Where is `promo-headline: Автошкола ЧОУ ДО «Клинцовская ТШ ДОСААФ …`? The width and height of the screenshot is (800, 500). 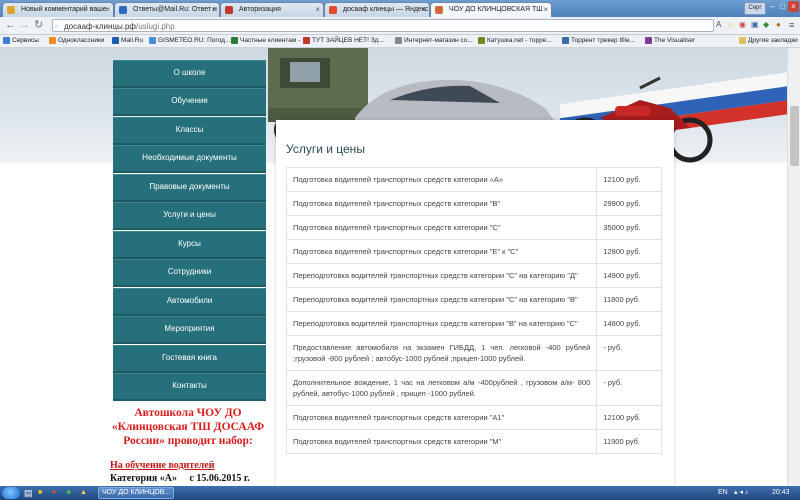 promo-headline: Автошкола ЧОУ ДО «Клинцовская ТШ ДОСААФ … is located at coordinates (188, 427).